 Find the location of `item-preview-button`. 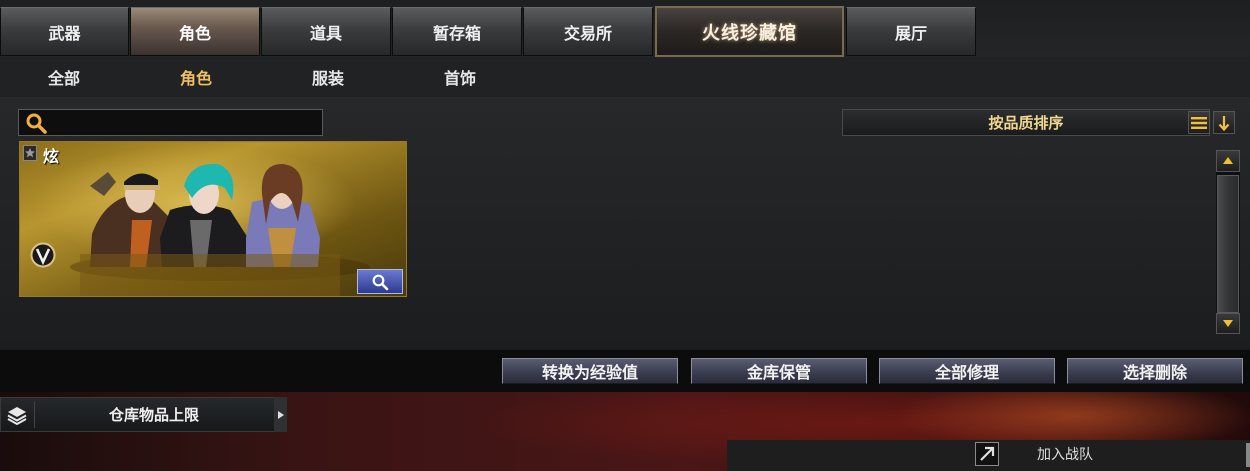

item-preview-button is located at coordinates (380, 281).